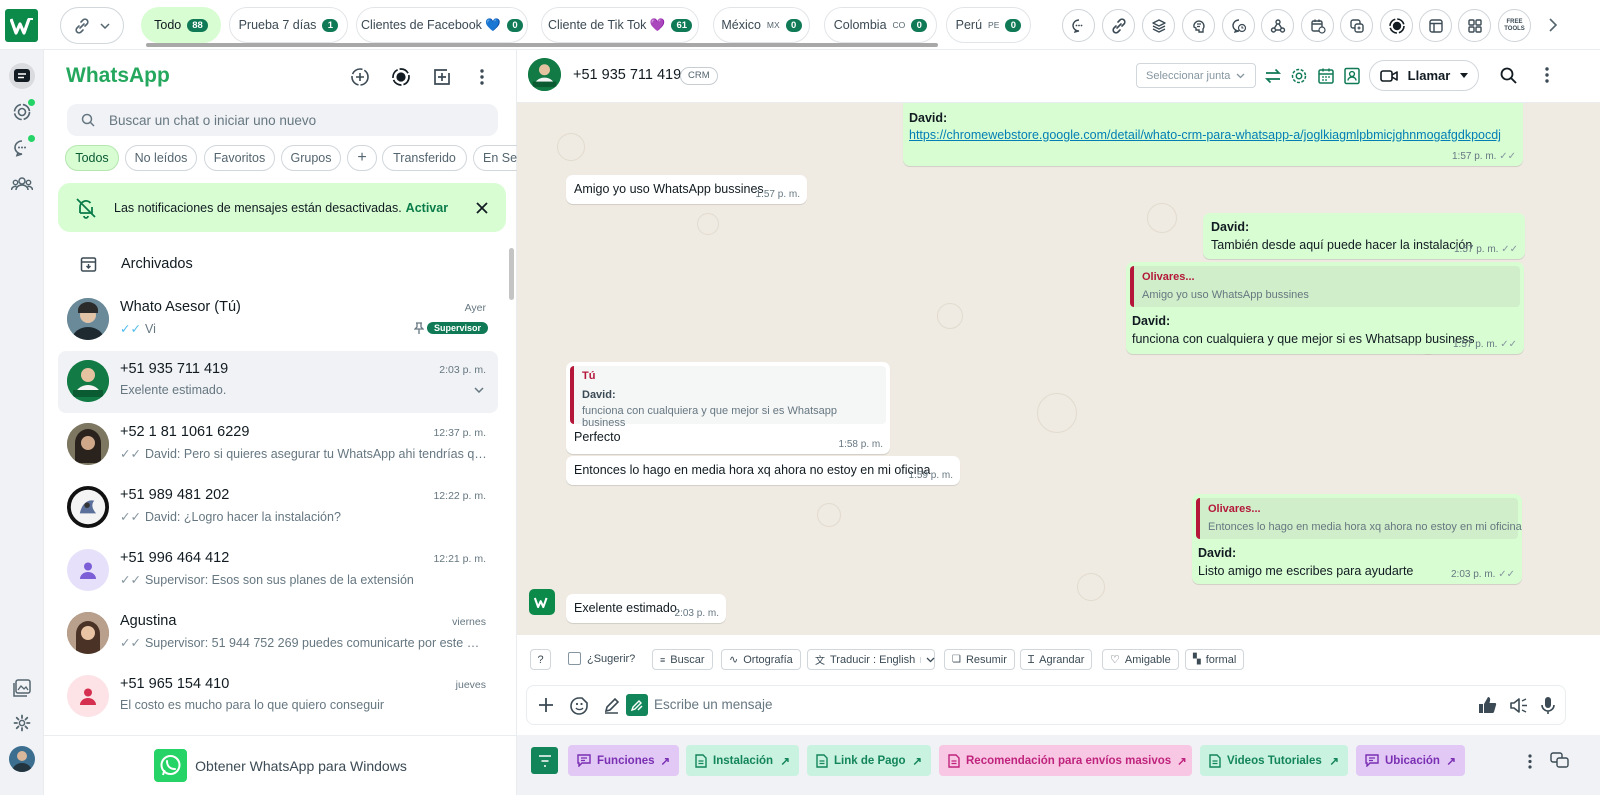  What do you see at coordinates (761, 25) in the screenshot?
I see `tab-mexico: México MX 0` at bounding box center [761, 25].